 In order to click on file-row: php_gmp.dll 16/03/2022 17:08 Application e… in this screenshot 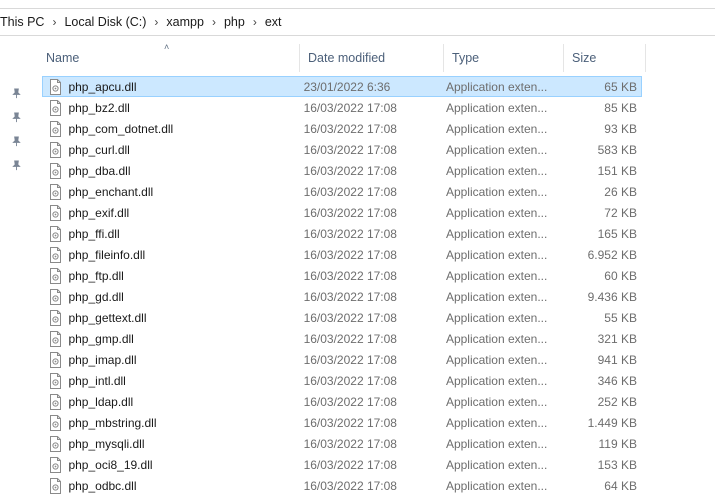, I will do `click(342, 338)`.